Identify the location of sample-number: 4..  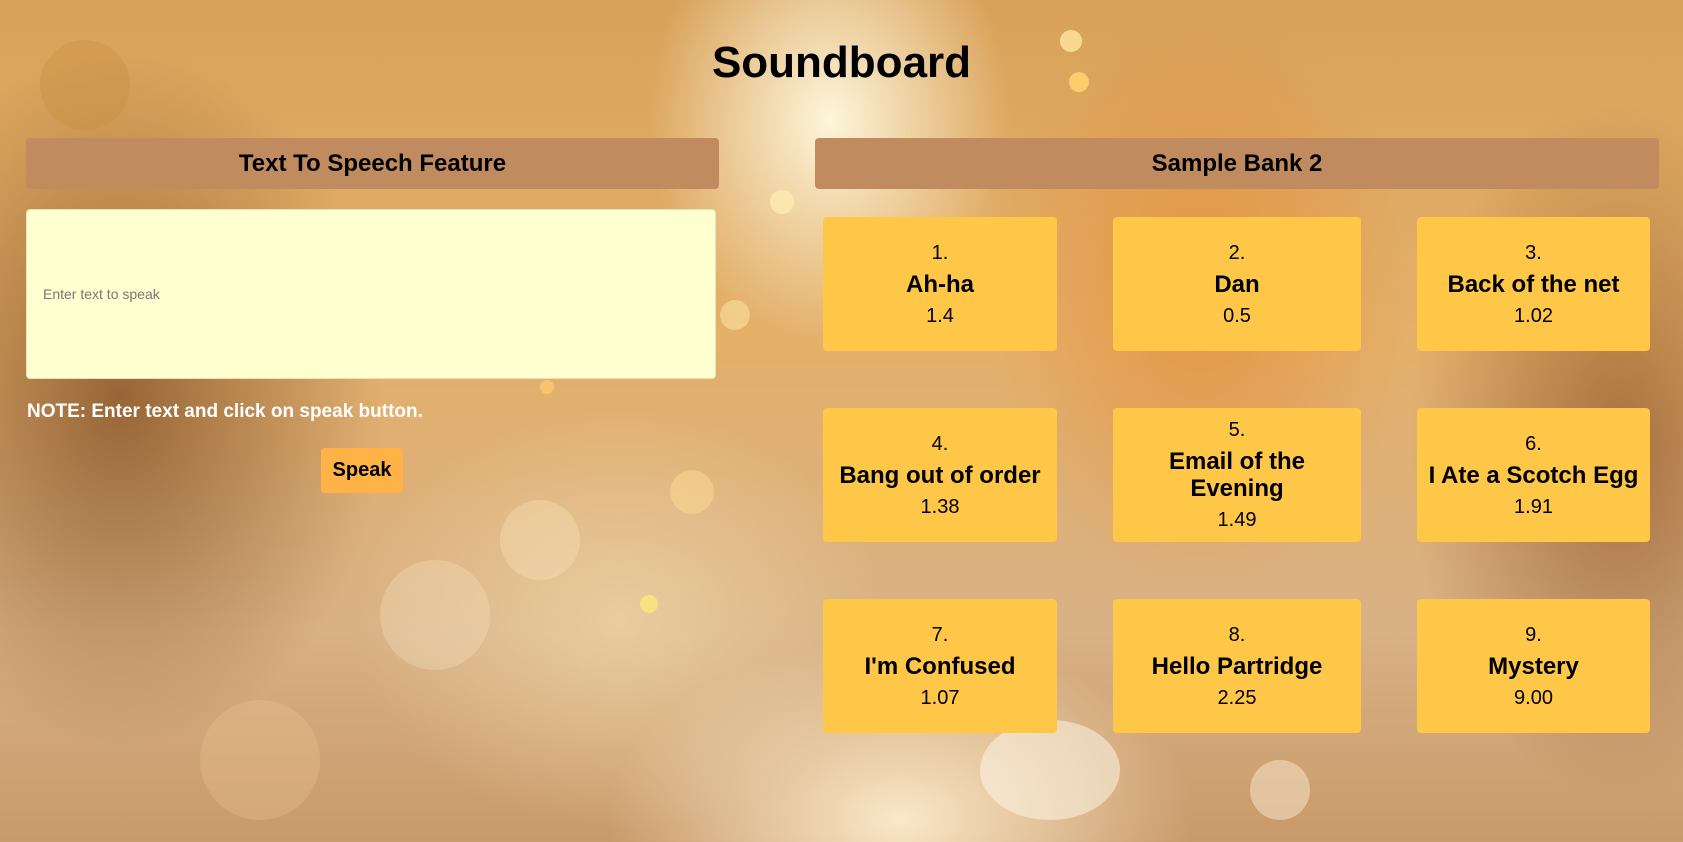
(940, 443).